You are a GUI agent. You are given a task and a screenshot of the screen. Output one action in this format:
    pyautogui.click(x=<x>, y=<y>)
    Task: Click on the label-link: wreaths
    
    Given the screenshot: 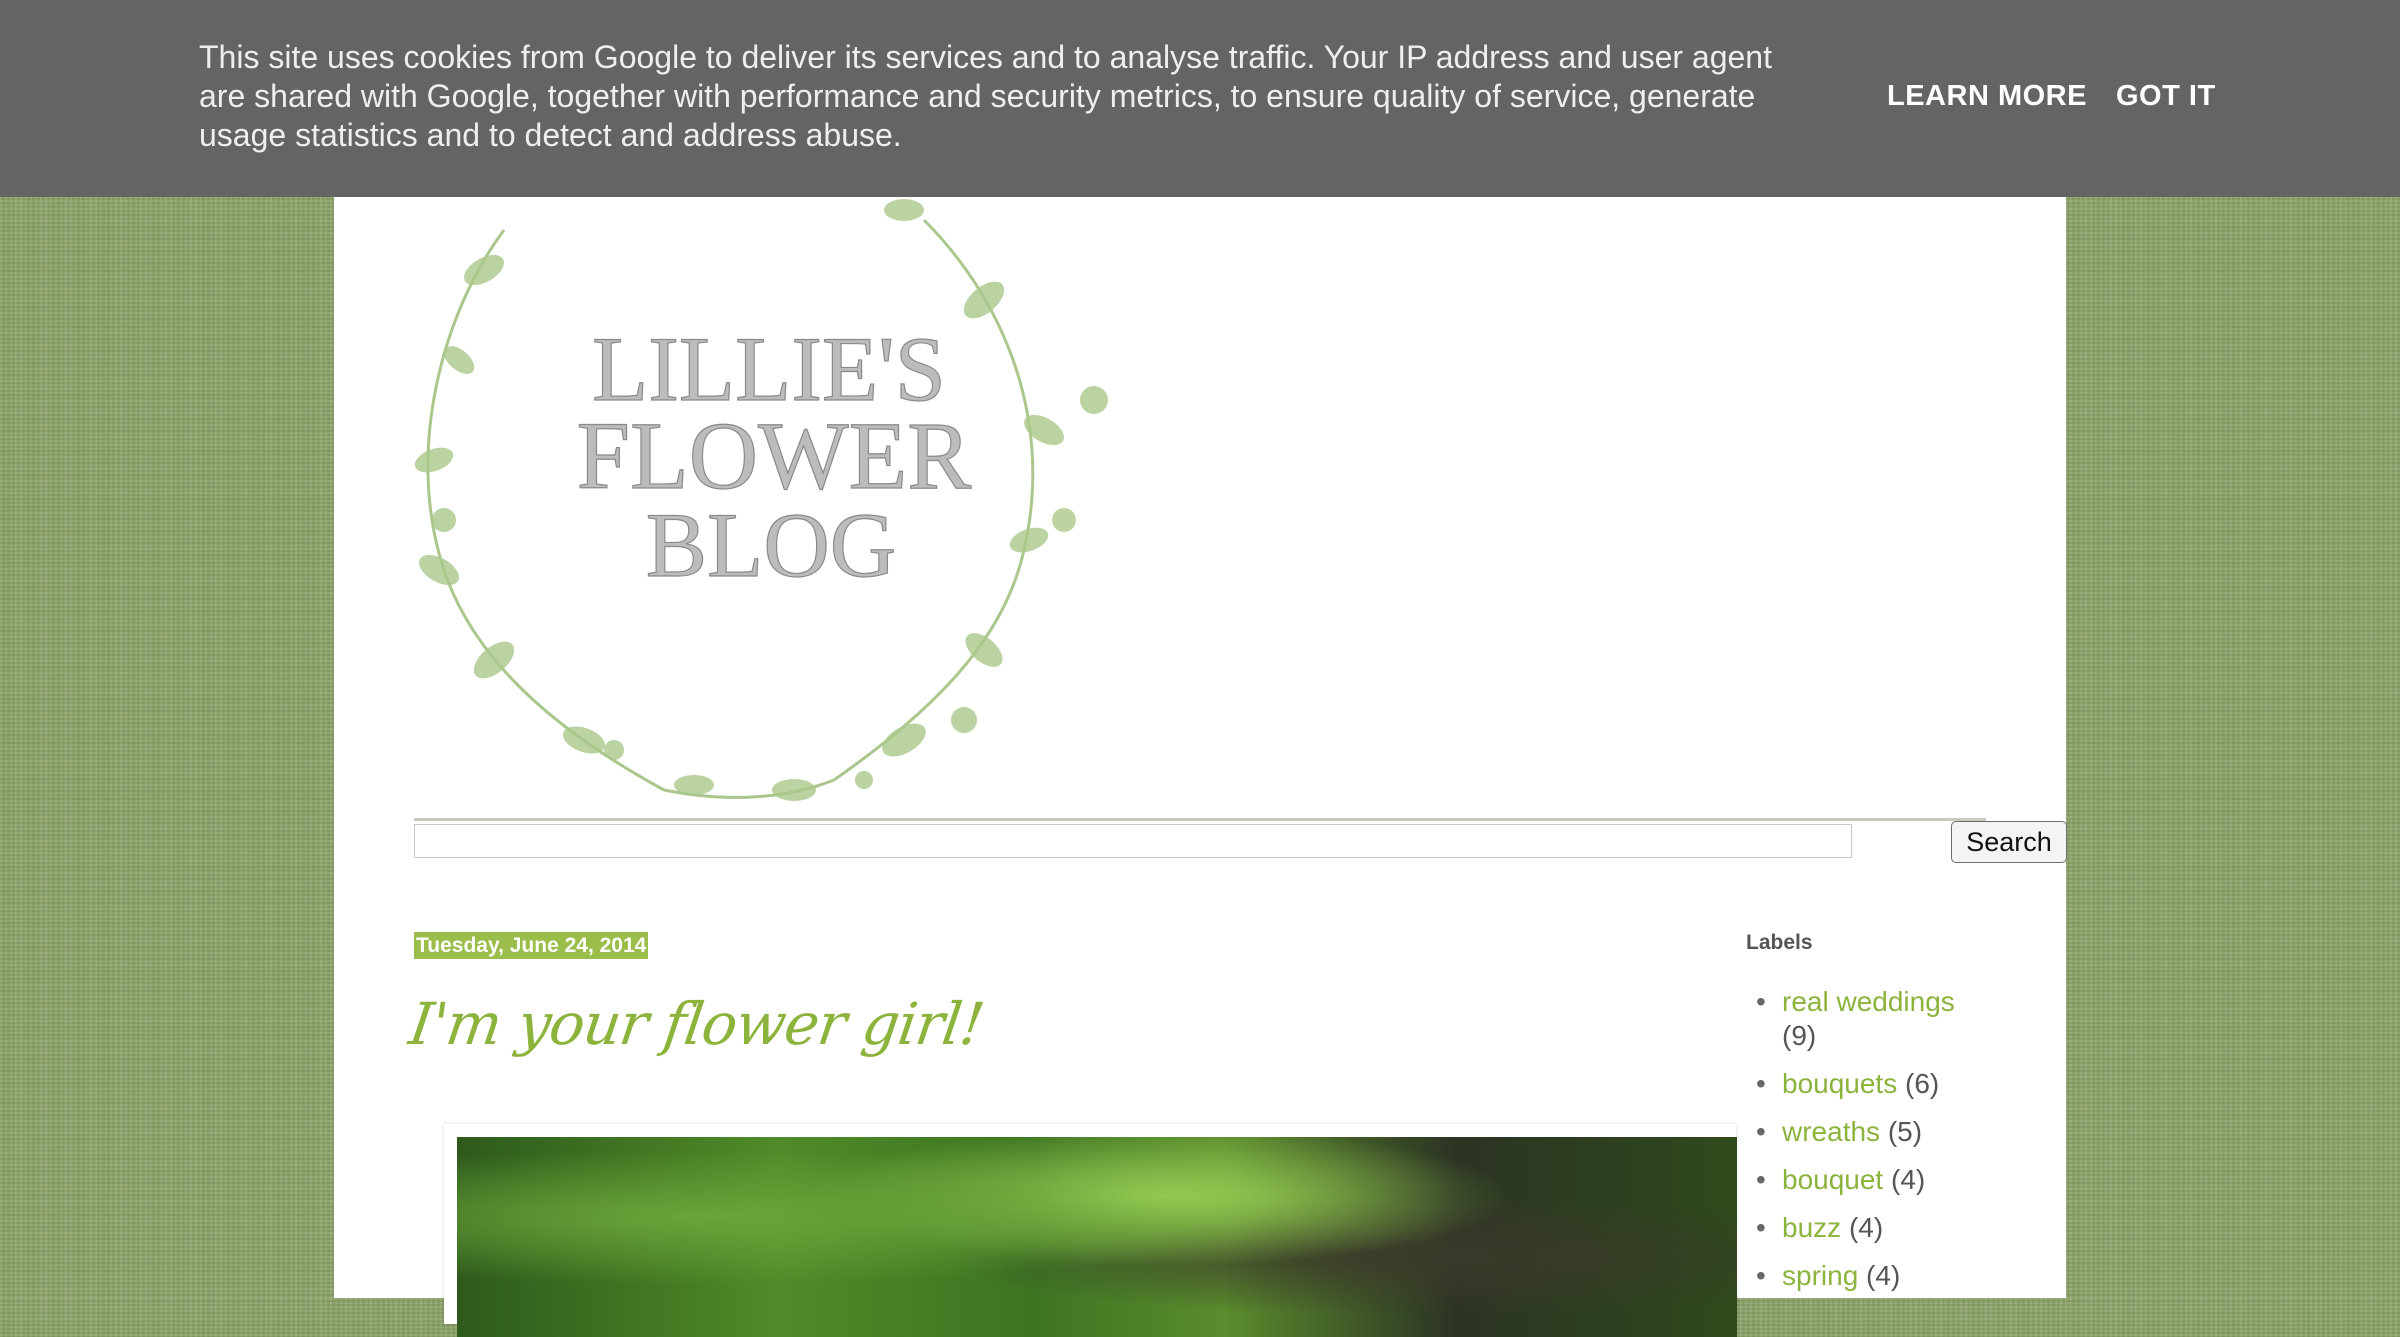 What is the action you would take?
    pyautogui.click(x=1831, y=1131)
    